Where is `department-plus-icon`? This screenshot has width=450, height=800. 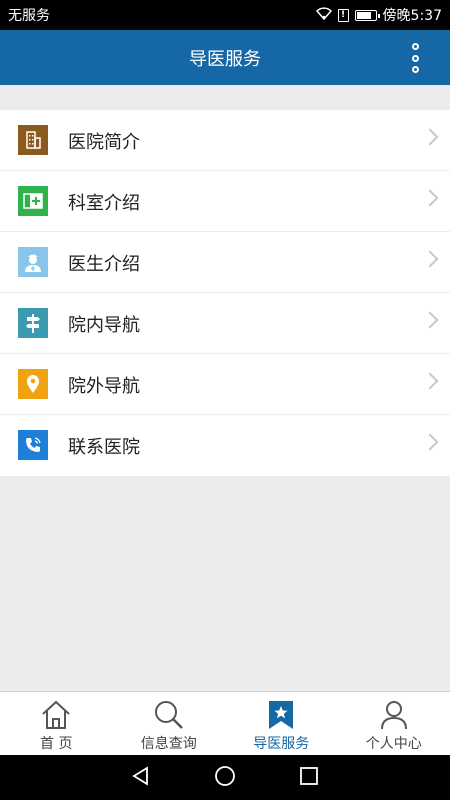 department-plus-icon is located at coordinates (33, 201).